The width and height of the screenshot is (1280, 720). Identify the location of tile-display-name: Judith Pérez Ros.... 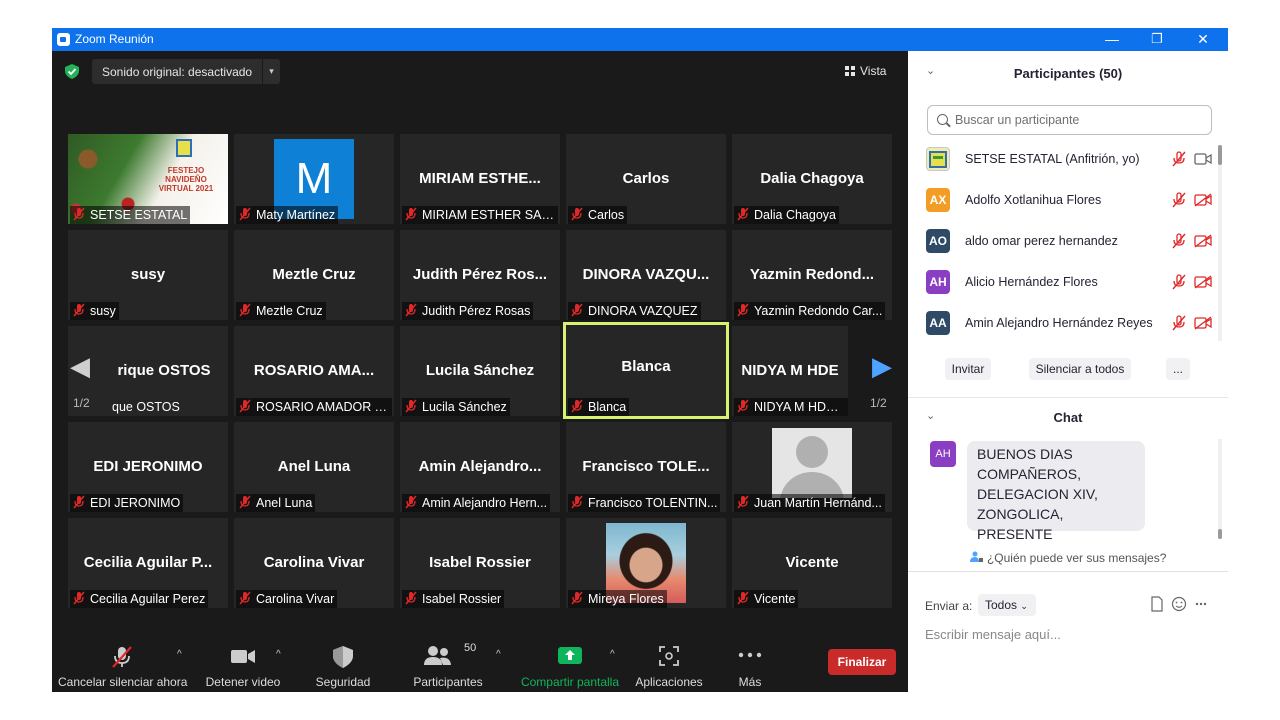
(480, 274).